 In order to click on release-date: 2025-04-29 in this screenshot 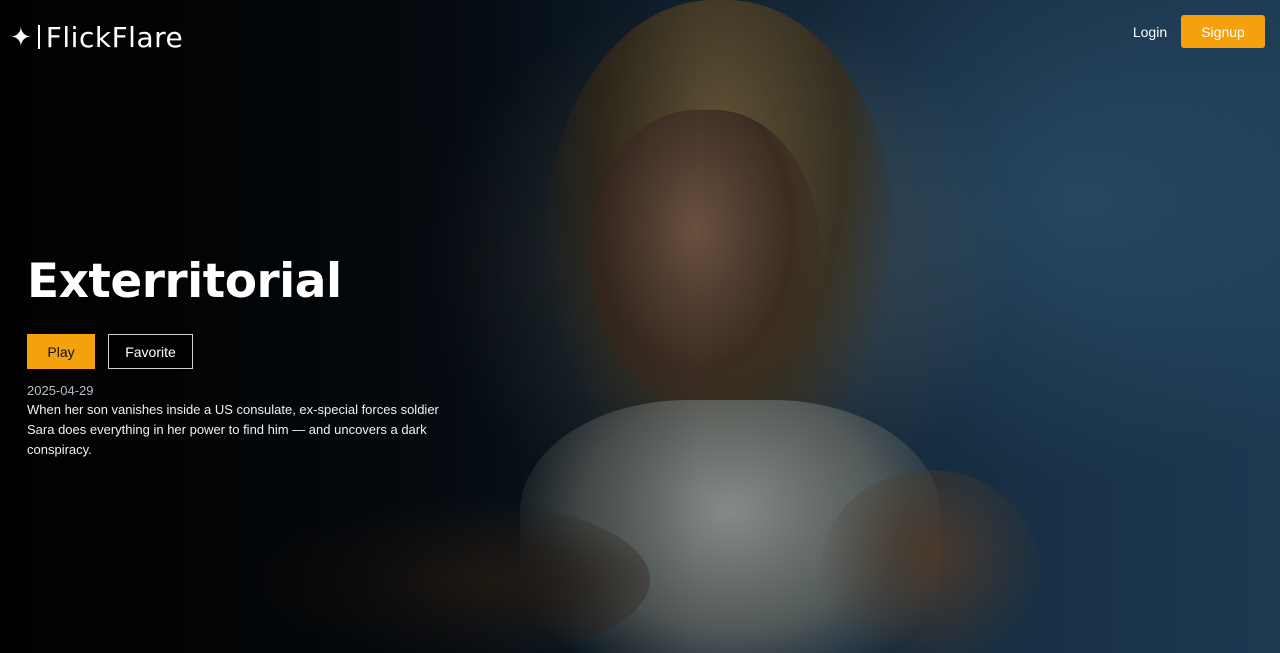, I will do `click(60, 390)`.